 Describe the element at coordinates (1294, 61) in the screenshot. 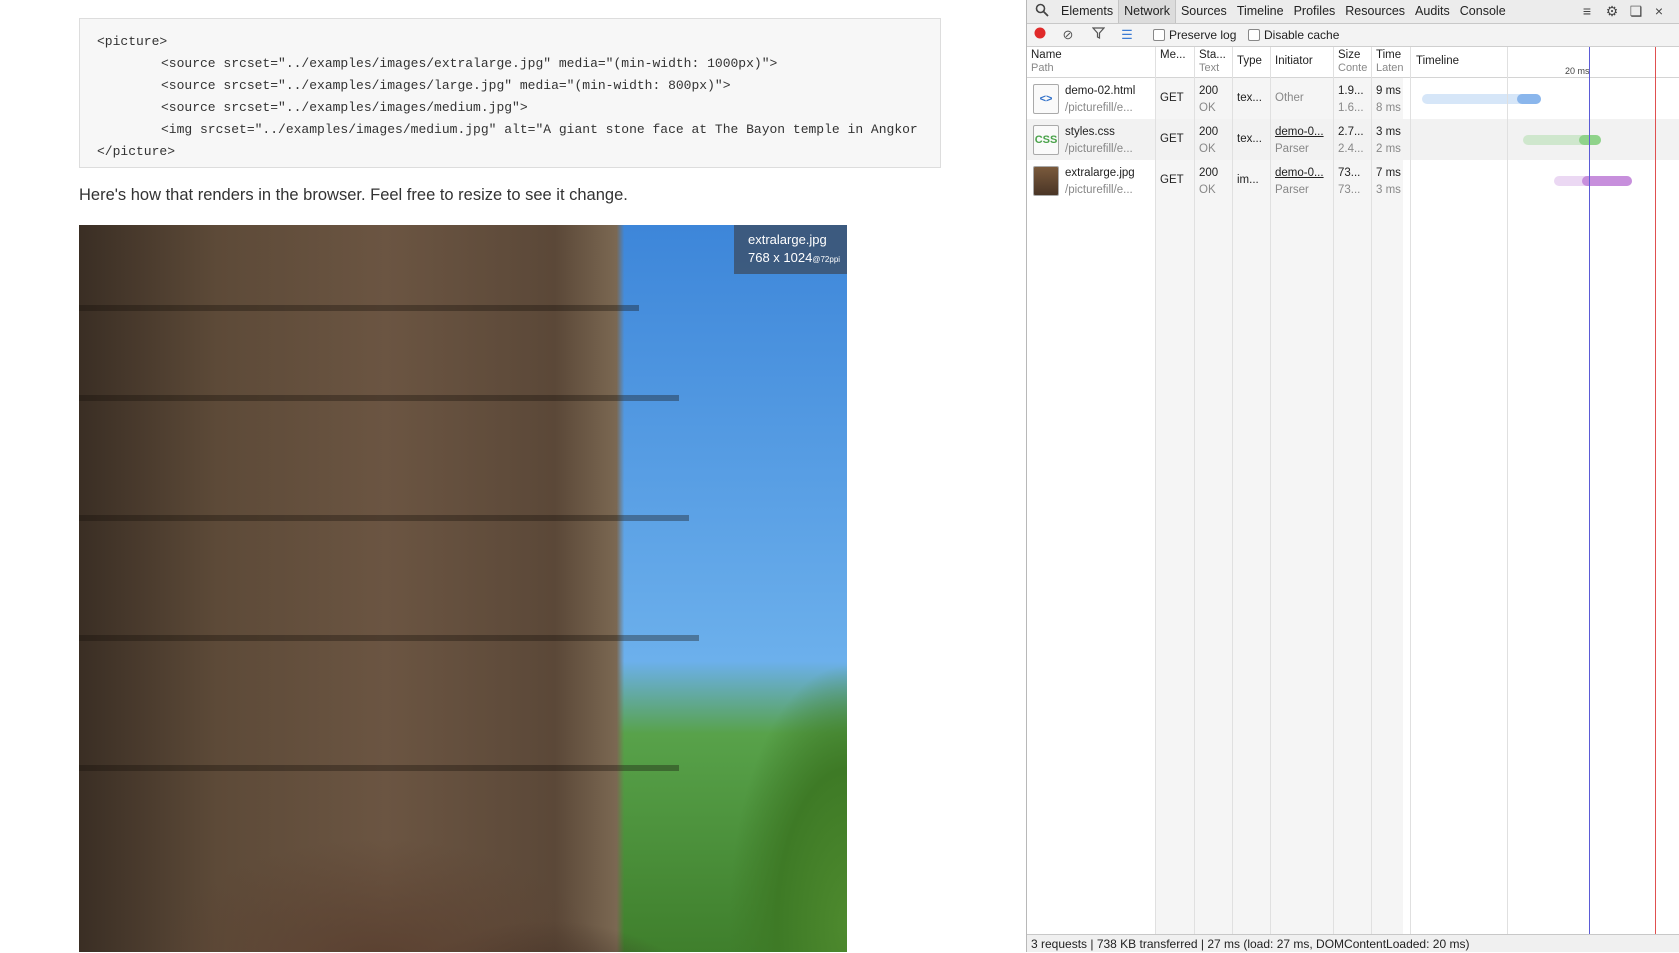

I see `col-initiator: Initiator` at that location.